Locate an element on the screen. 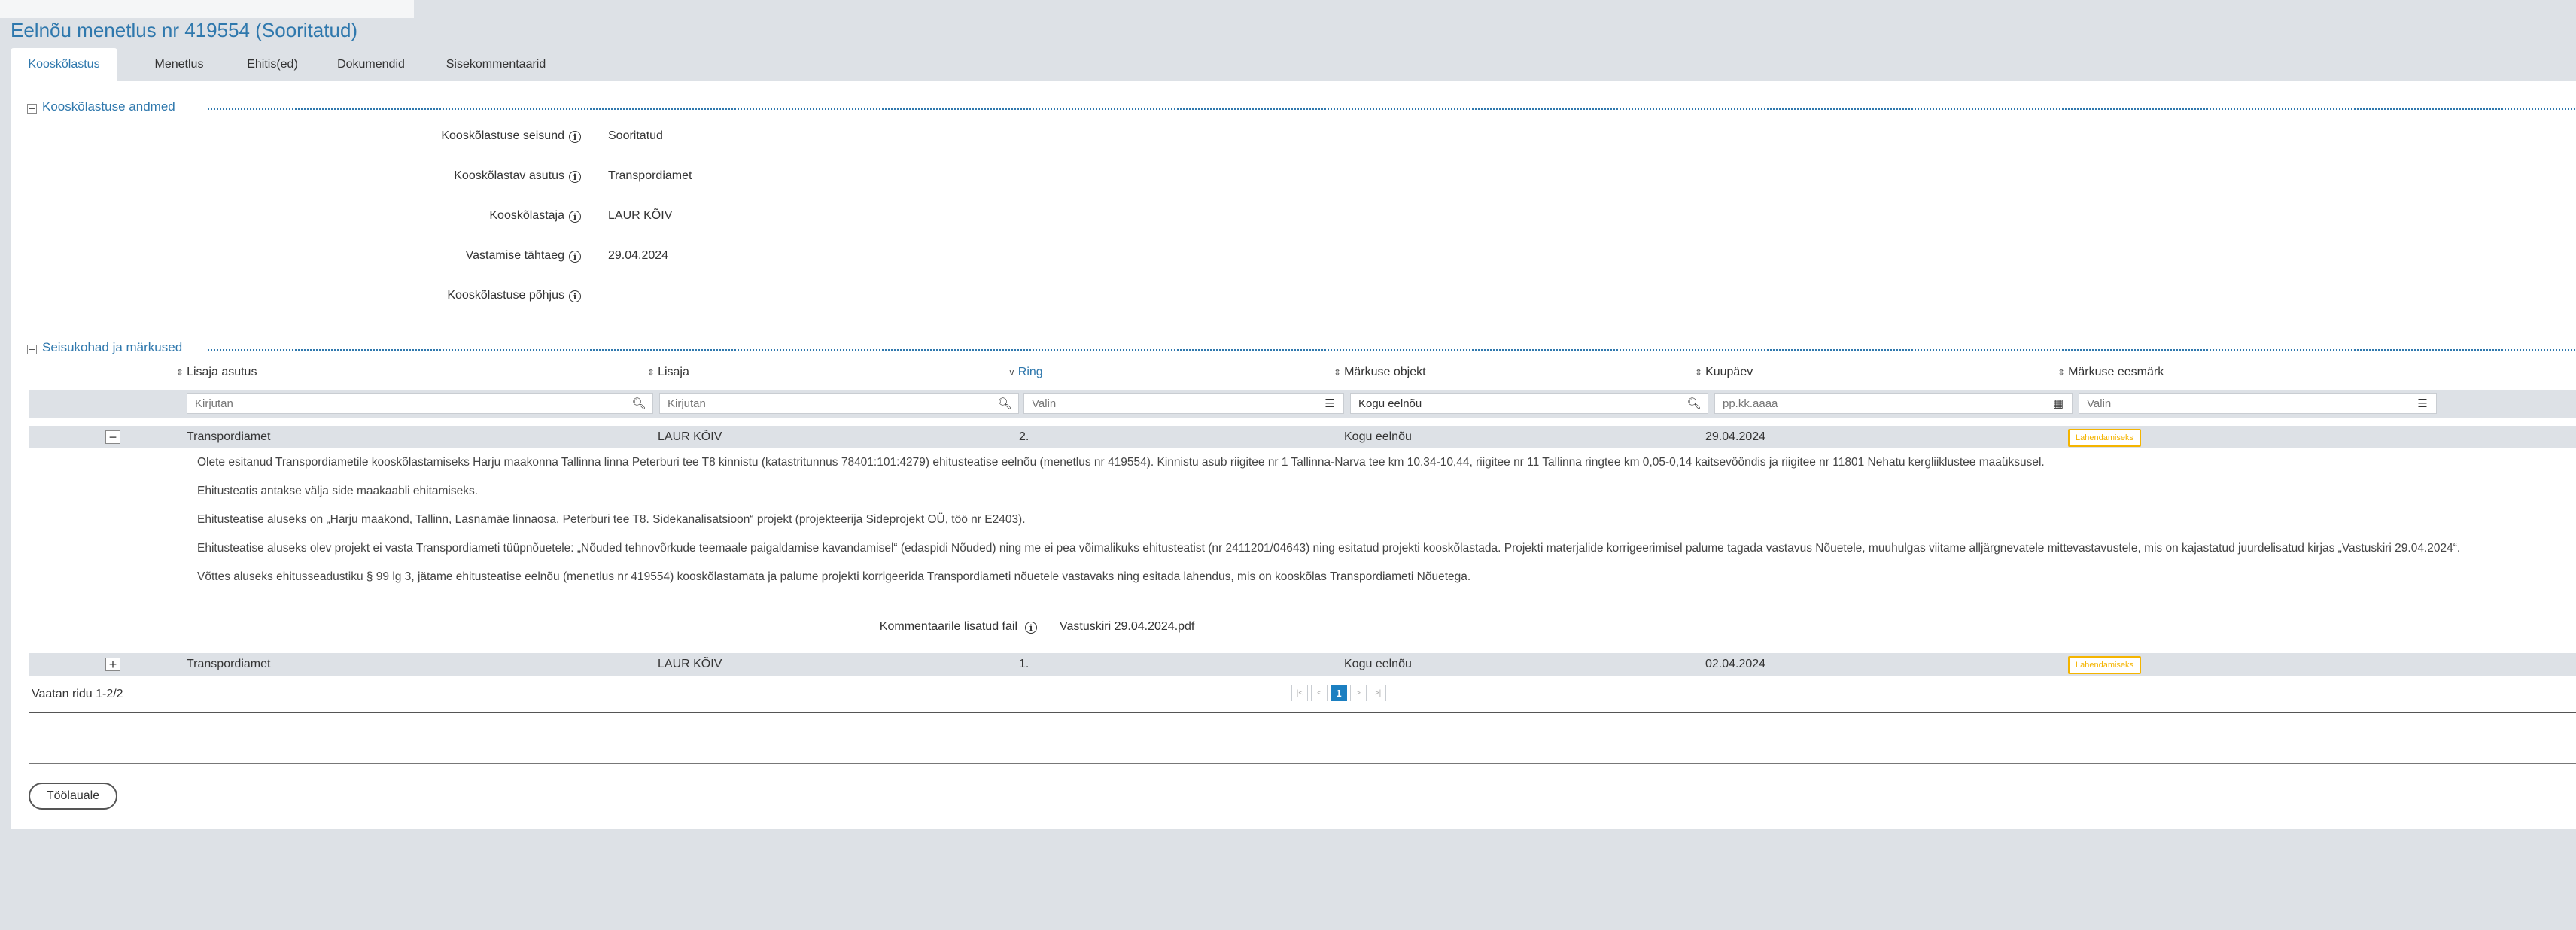 Image resolution: width=2576 pixels, height=930 pixels. tab-kooskolastus: Kooskõlastus is located at coordinates (64, 65).